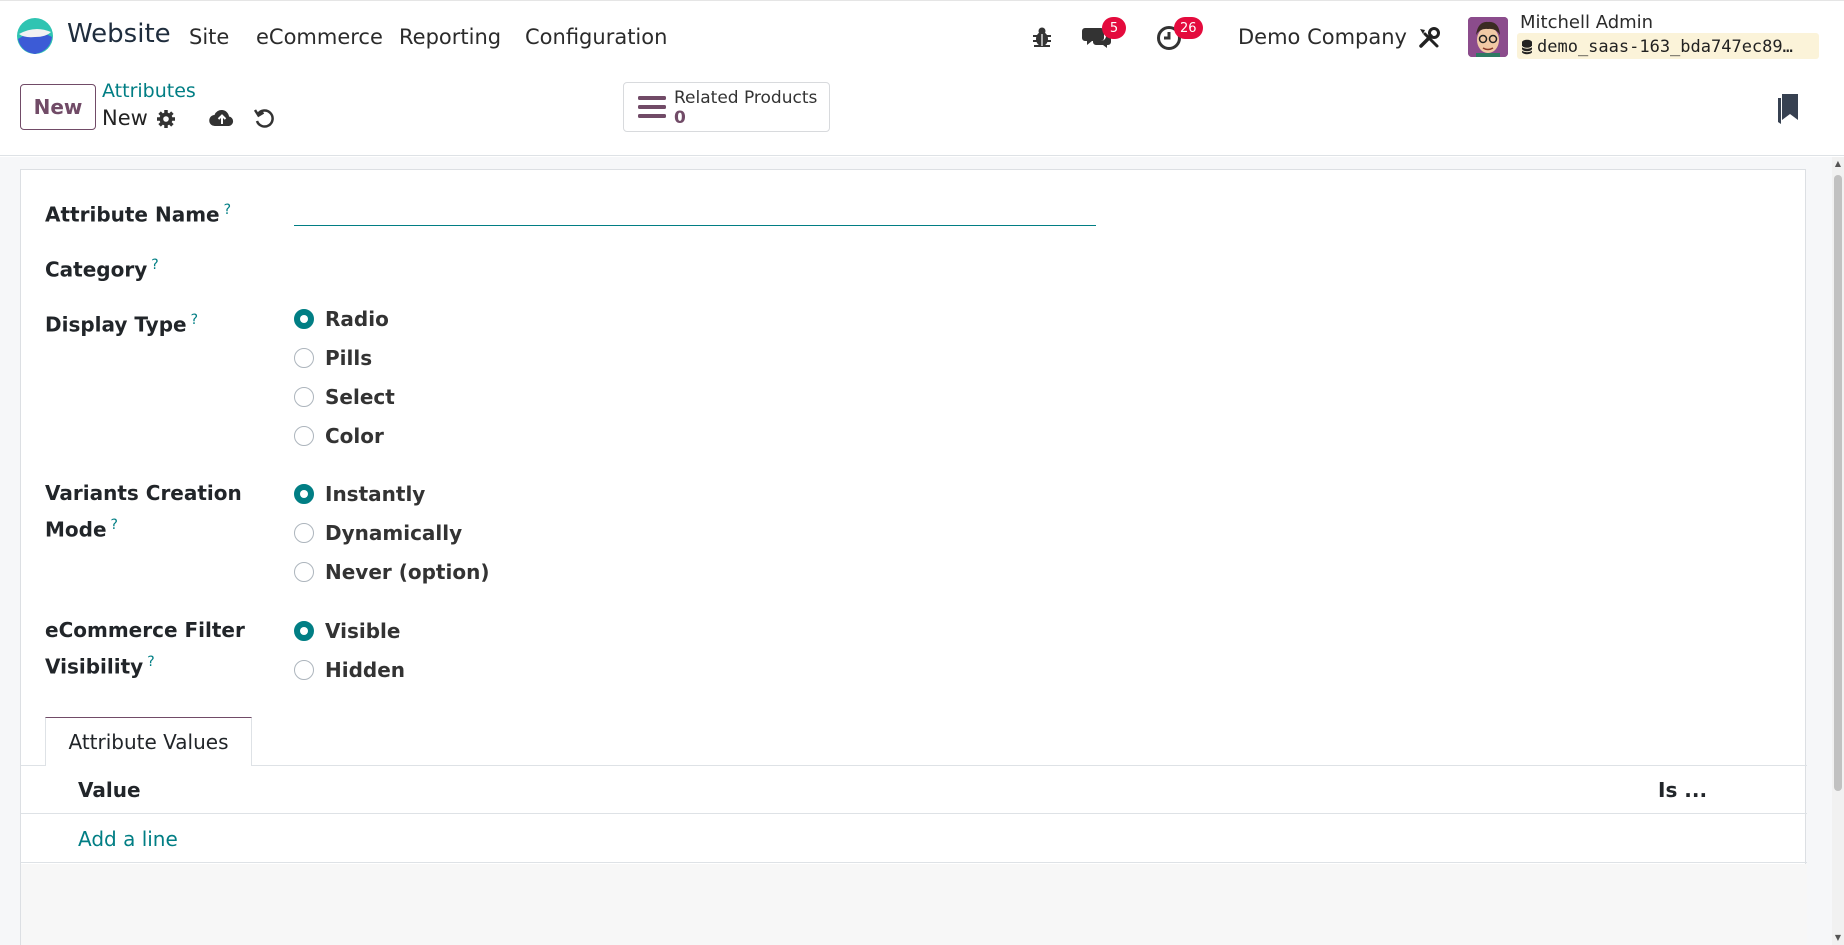 This screenshot has width=1844, height=945. I want to click on attribute-name-label: Attribute Name?, so click(138, 212).